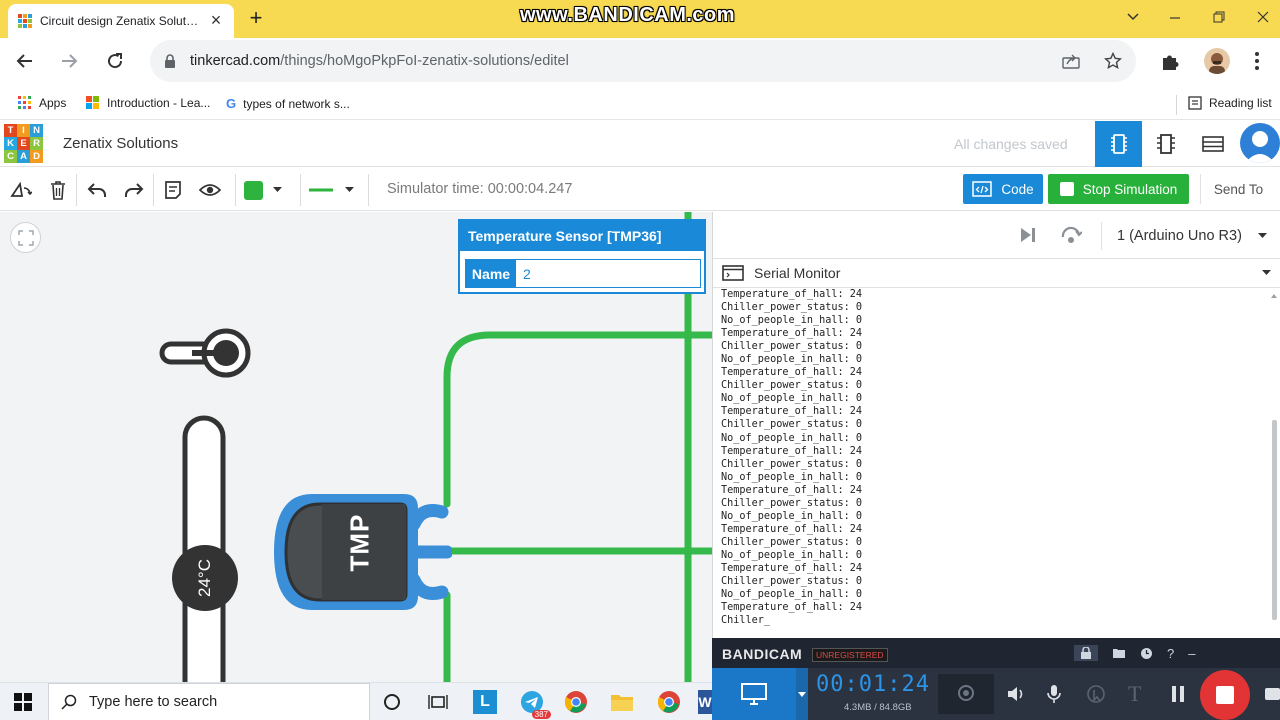 The height and width of the screenshot is (720, 1280). I want to click on webcam-icon, so click(966, 694).